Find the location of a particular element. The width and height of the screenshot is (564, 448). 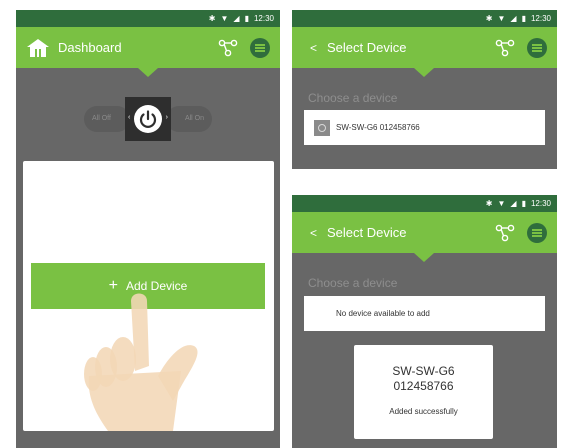

device-name: SW-SW-G6 012458766 is located at coordinates (378, 127).